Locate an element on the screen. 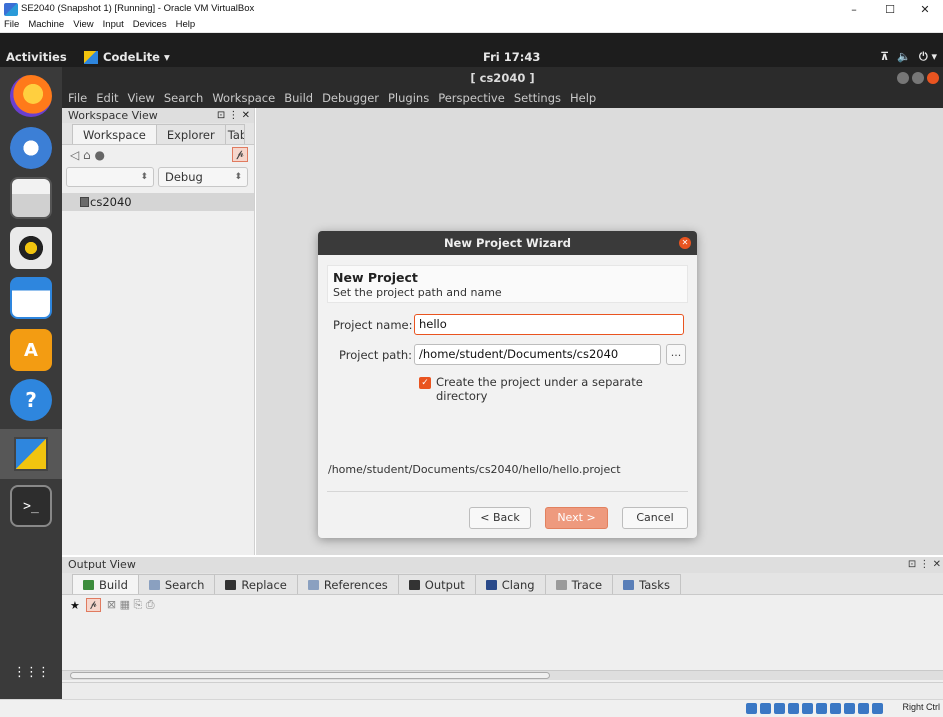 This screenshot has height=717, width=943. output-horizontal-scrollbar is located at coordinates (502, 675).